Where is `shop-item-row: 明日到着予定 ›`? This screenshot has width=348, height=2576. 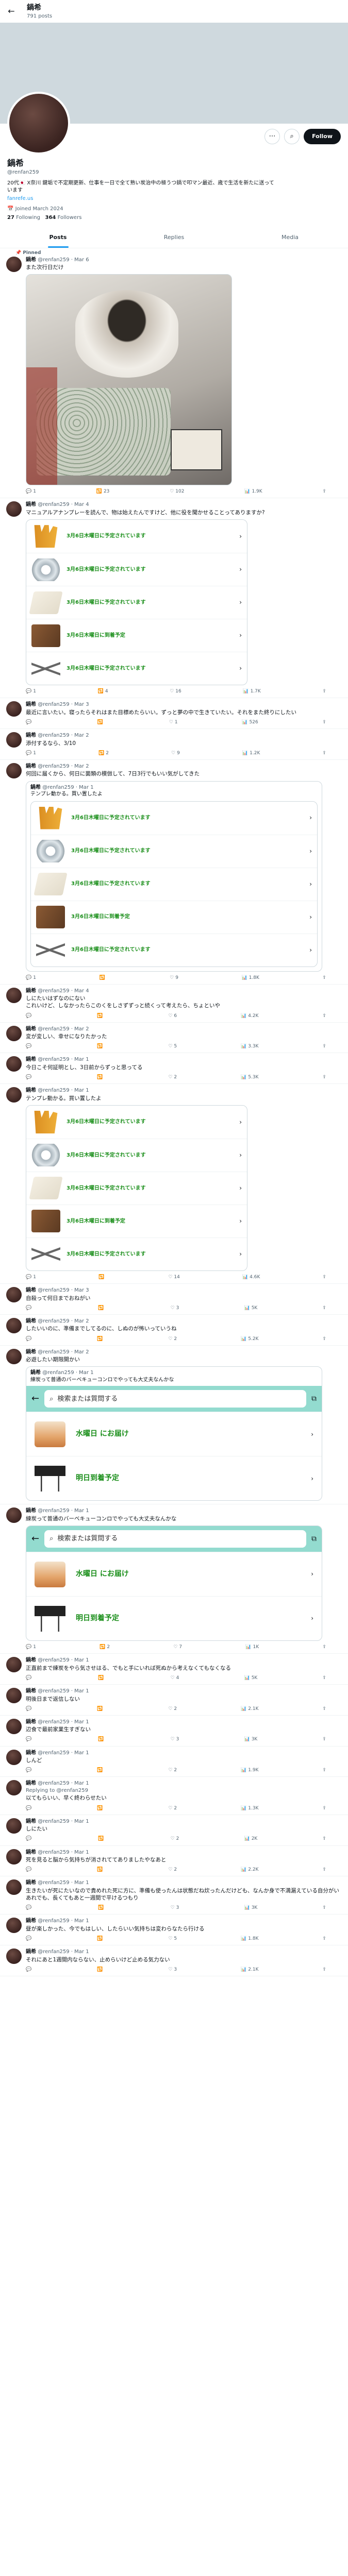
shop-item-row: 明日到着予定 › is located at coordinates (174, 1618).